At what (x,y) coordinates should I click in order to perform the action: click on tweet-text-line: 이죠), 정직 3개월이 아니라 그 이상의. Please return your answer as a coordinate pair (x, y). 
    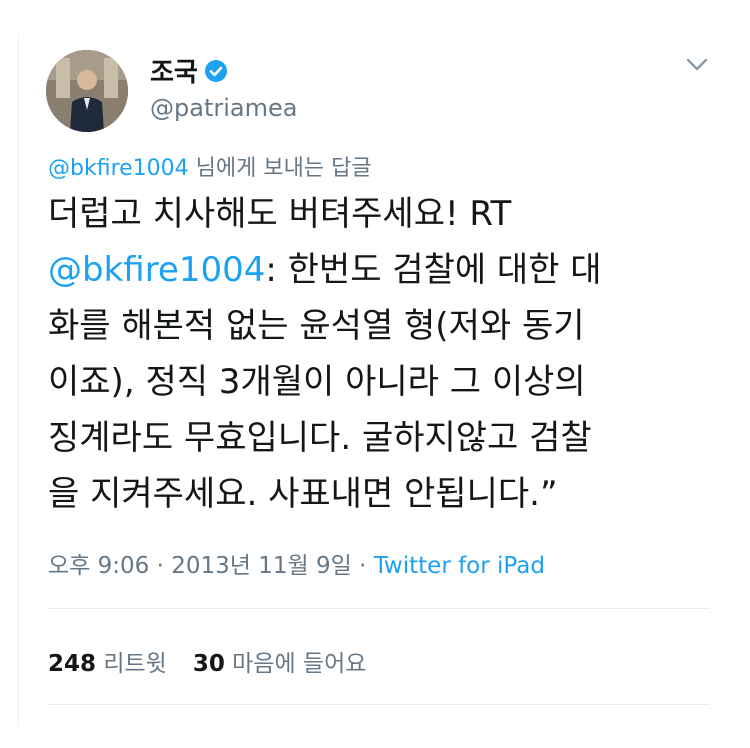
    Looking at the image, I should click on (317, 382).